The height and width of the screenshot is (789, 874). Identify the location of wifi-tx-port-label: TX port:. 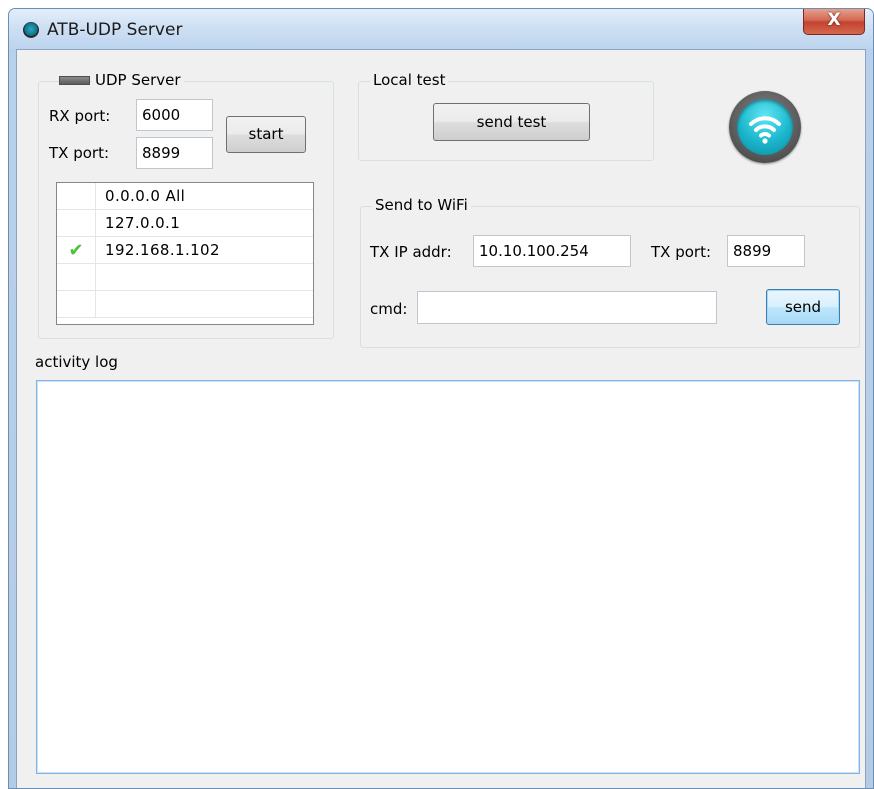
(681, 252).